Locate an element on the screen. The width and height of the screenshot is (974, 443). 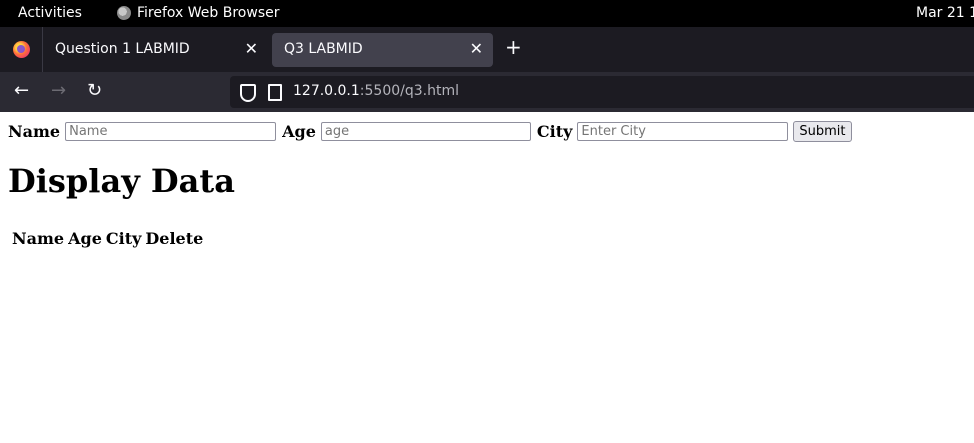
page-icon is located at coordinates (275, 92).